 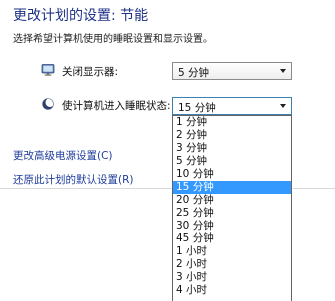 I want to click on dropdown-option: 3 分钟, so click(x=232, y=148).